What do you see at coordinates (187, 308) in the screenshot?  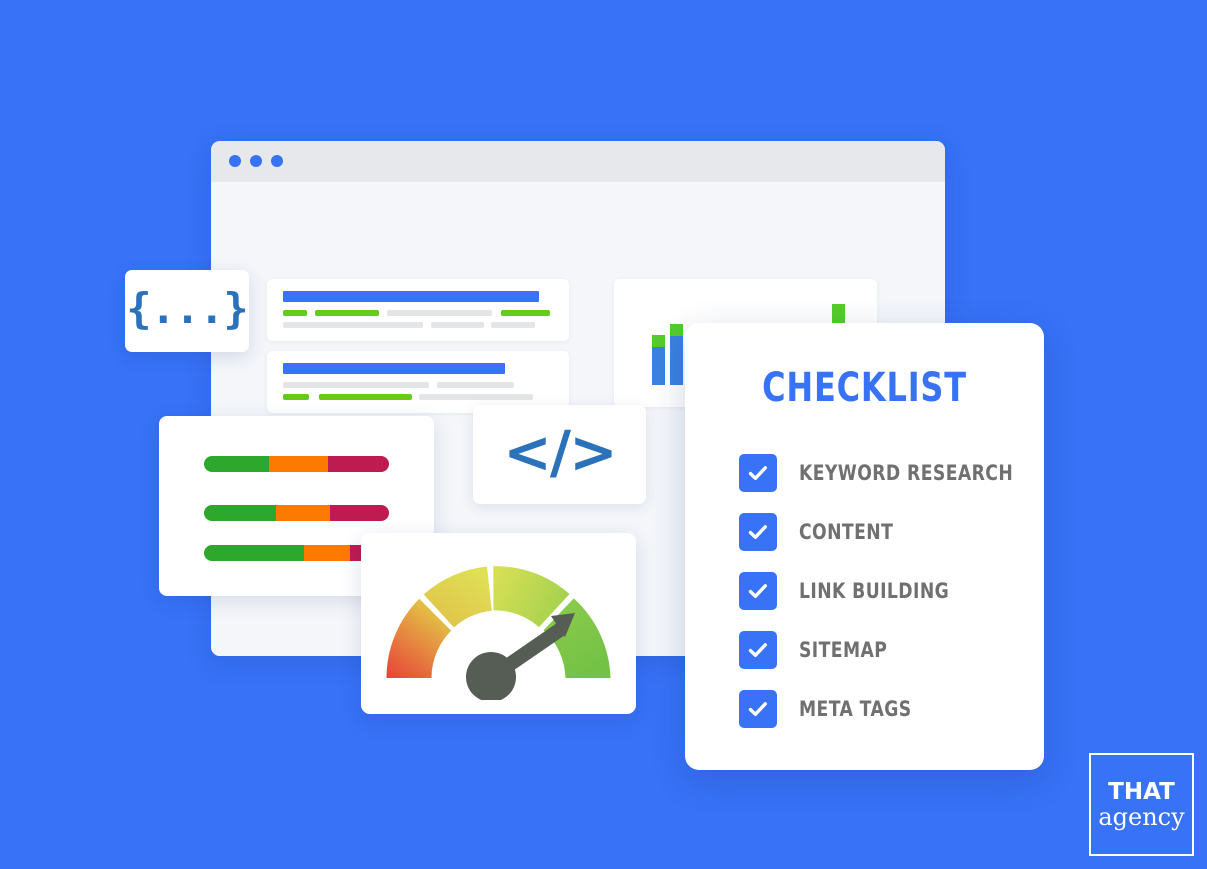 I see `braces-icon: {...}` at bounding box center [187, 308].